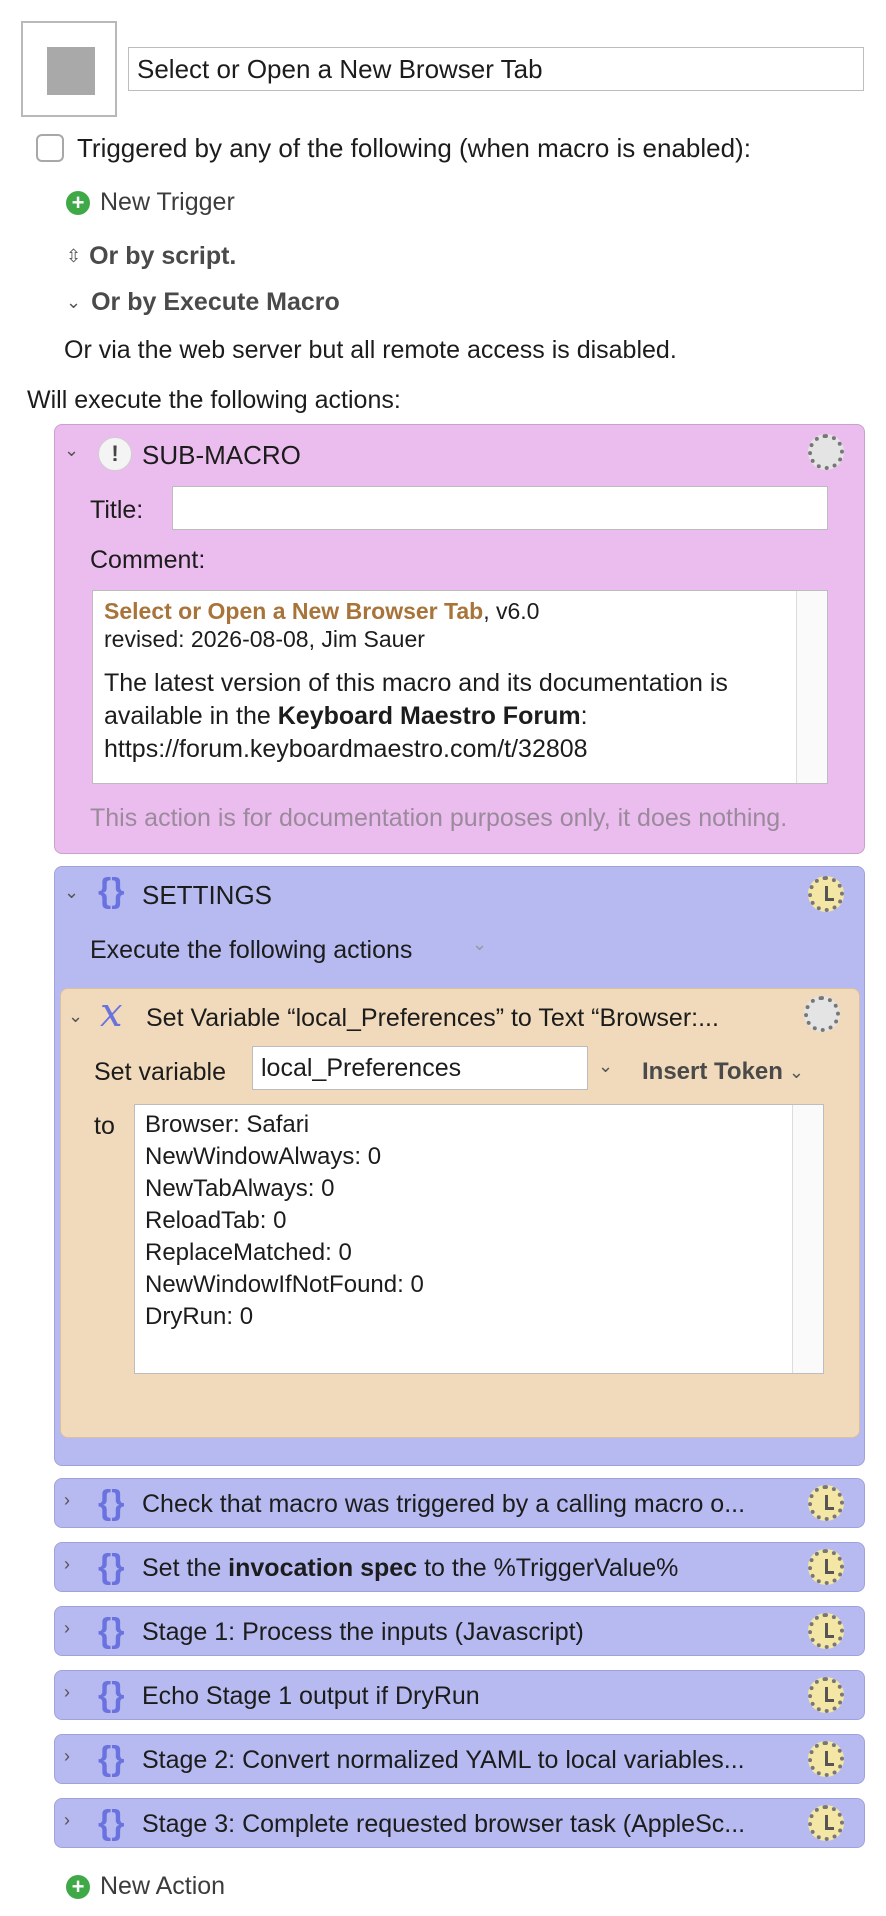 This screenshot has width=886, height=1916. Describe the element at coordinates (160, 1072) in the screenshot. I see `set-variable-label: Set variable` at that location.